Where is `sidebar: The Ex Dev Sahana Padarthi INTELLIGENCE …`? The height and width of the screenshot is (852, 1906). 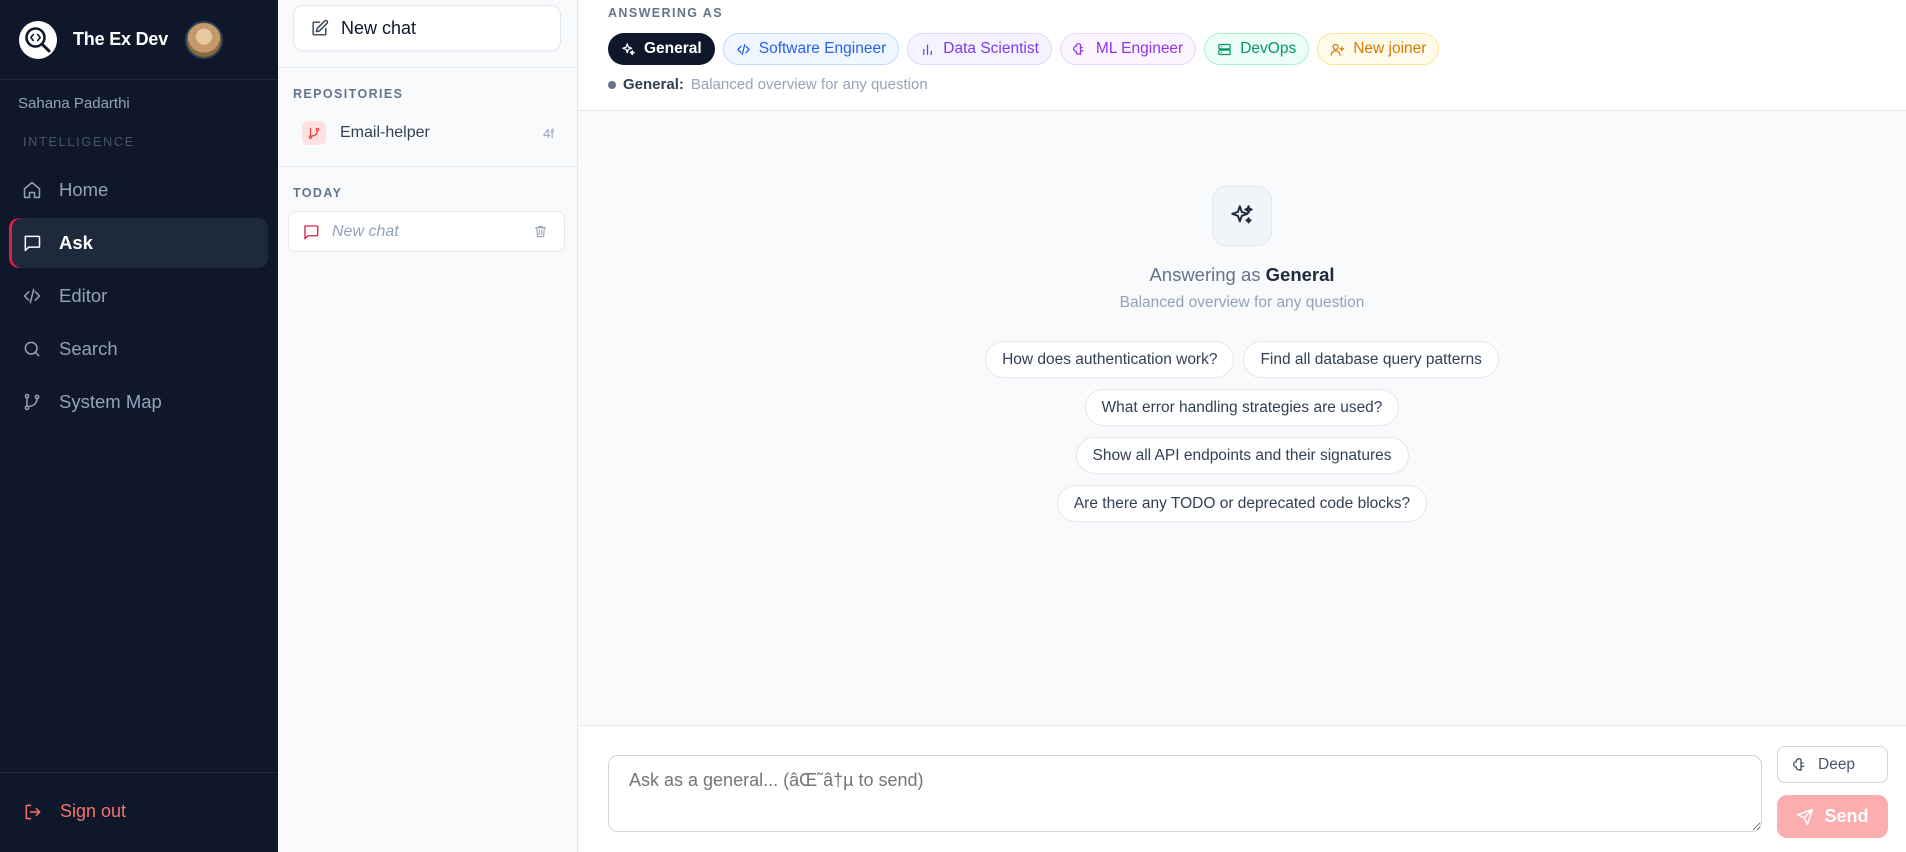 sidebar: The Ex Dev Sahana Padarthi INTELLIGENCE … is located at coordinates (139, 426).